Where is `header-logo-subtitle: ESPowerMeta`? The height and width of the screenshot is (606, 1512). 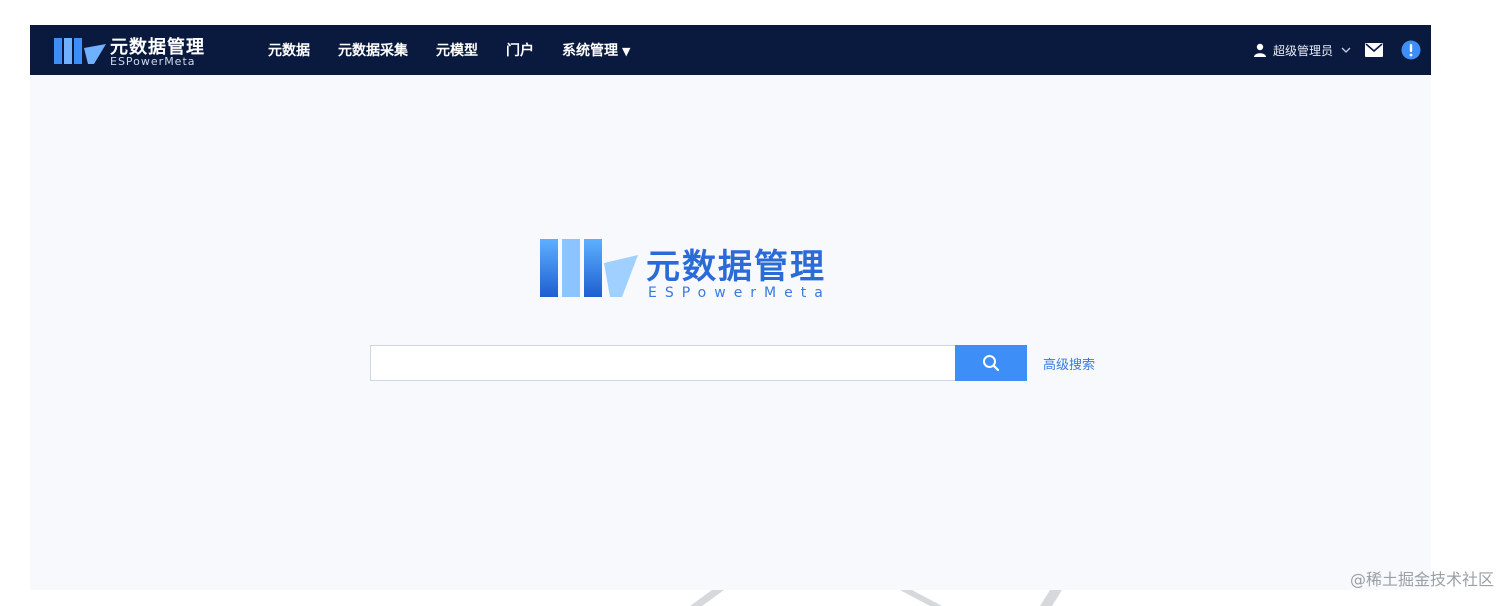 header-logo-subtitle: ESPowerMeta is located at coordinates (153, 61).